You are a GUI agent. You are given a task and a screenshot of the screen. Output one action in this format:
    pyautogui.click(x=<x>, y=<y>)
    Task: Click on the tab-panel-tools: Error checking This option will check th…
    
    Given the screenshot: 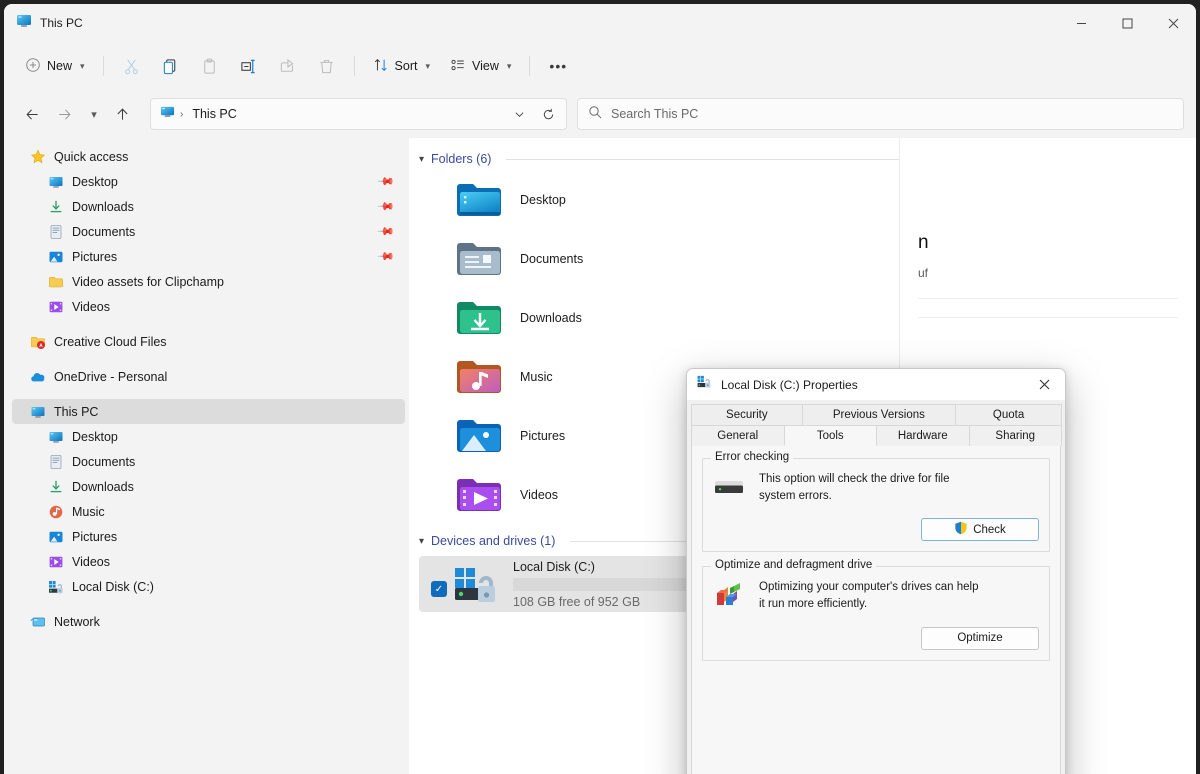 What is the action you would take?
    pyautogui.click(x=876, y=610)
    